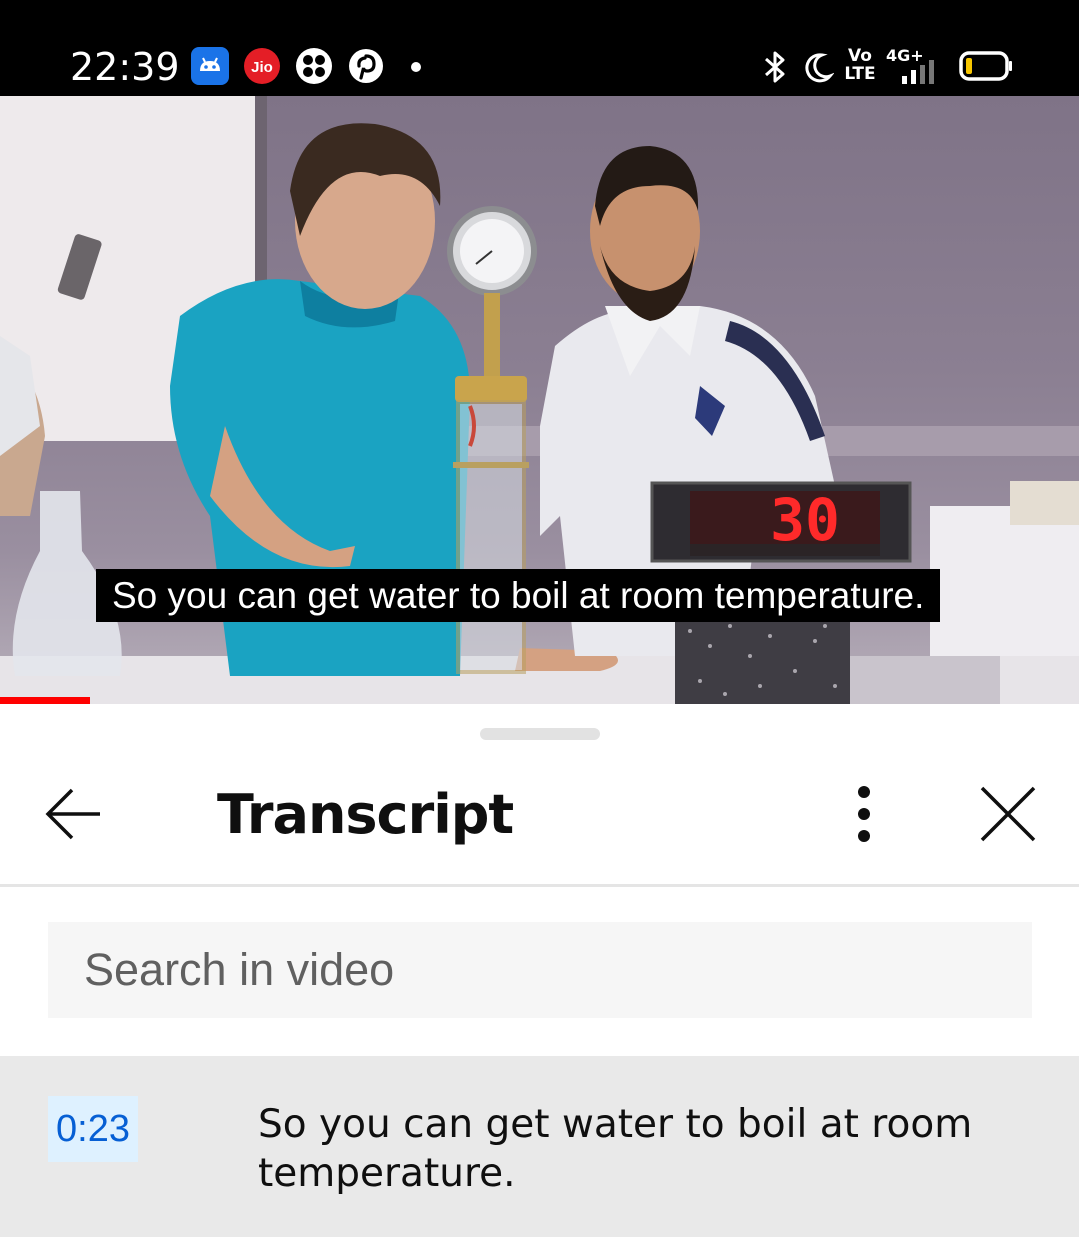 Image resolution: width=1079 pixels, height=1237 pixels. What do you see at coordinates (539, 820) in the screenshot?
I see `transcript-header: Transcript` at bounding box center [539, 820].